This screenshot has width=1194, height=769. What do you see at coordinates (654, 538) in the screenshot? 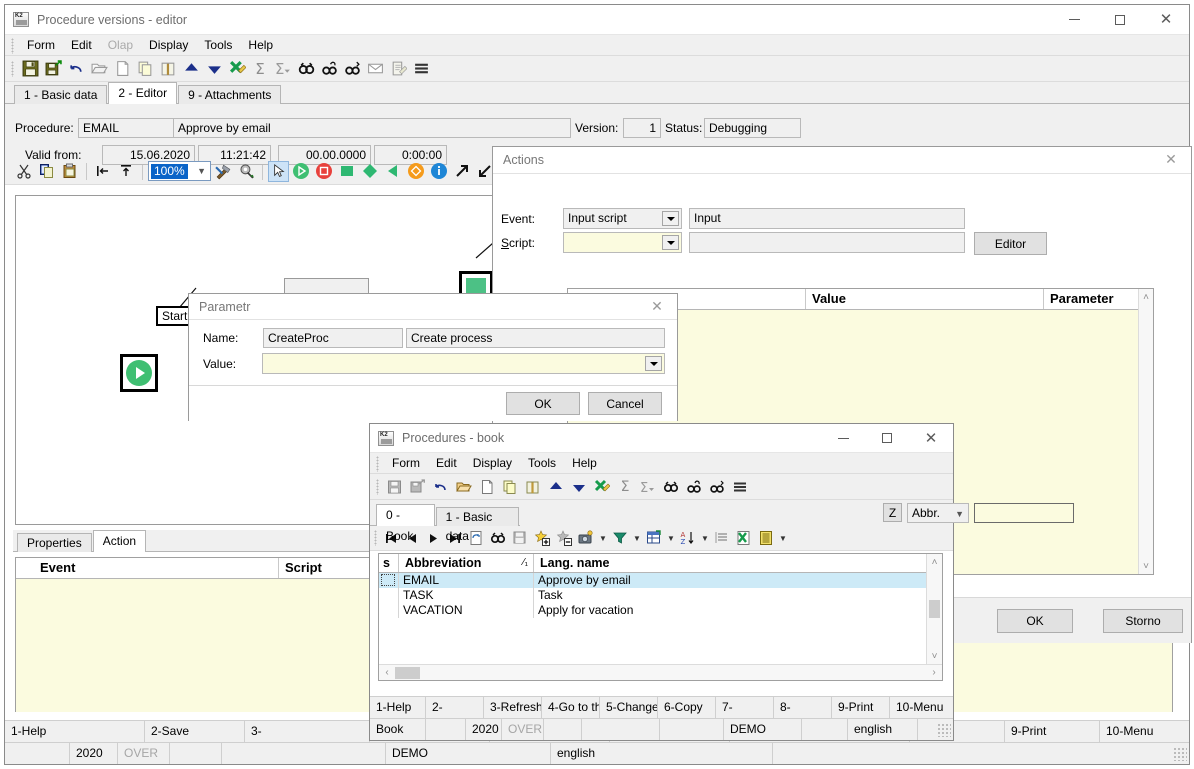
I see `grouping-icon` at bounding box center [654, 538].